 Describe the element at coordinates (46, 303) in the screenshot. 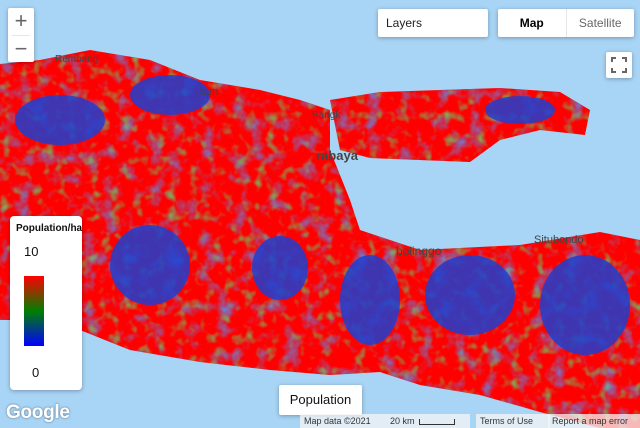

I see `legend-panel: Population/ha 10 0` at that location.